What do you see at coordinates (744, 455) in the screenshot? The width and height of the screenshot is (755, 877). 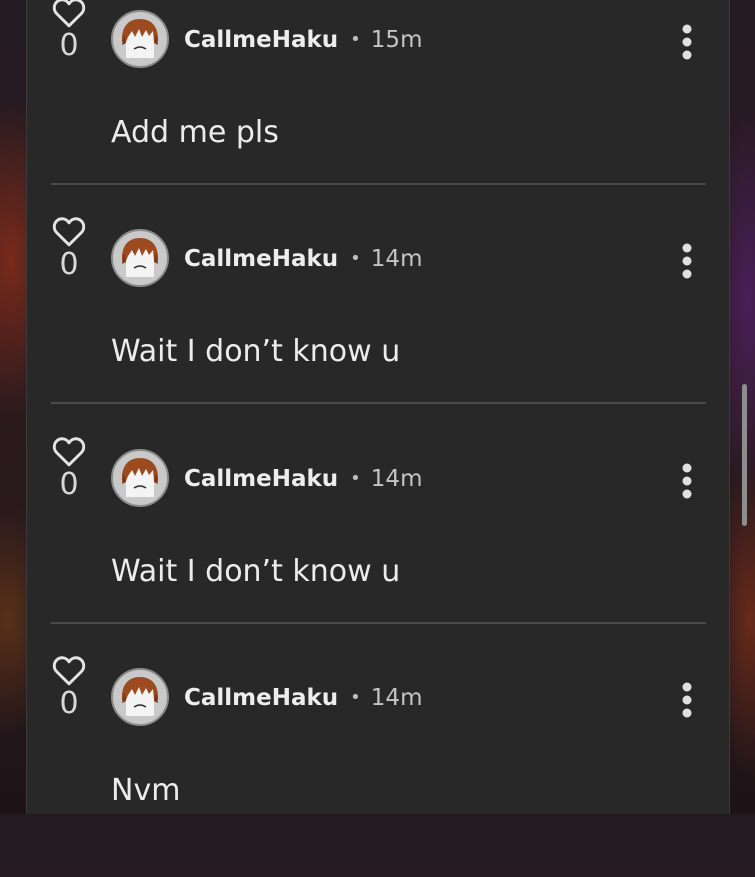 I see `scrollbar` at bounding box center [744, 455].